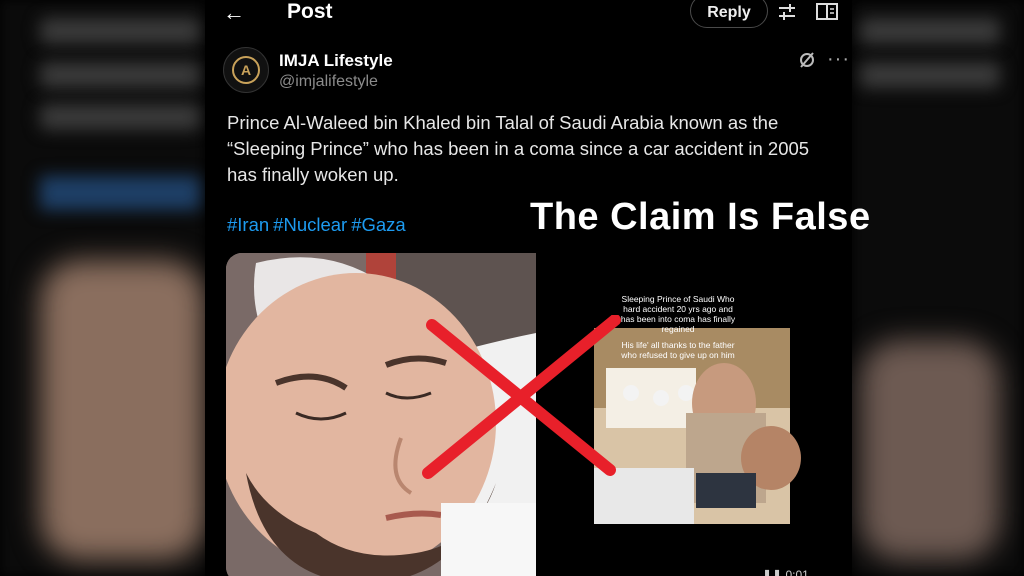 The height and width of the screenshot is (576, 1024). What do you see at coordinates (807, 60) in the screenshot?
I see `grok-icon` at bounding box center [807, 60].